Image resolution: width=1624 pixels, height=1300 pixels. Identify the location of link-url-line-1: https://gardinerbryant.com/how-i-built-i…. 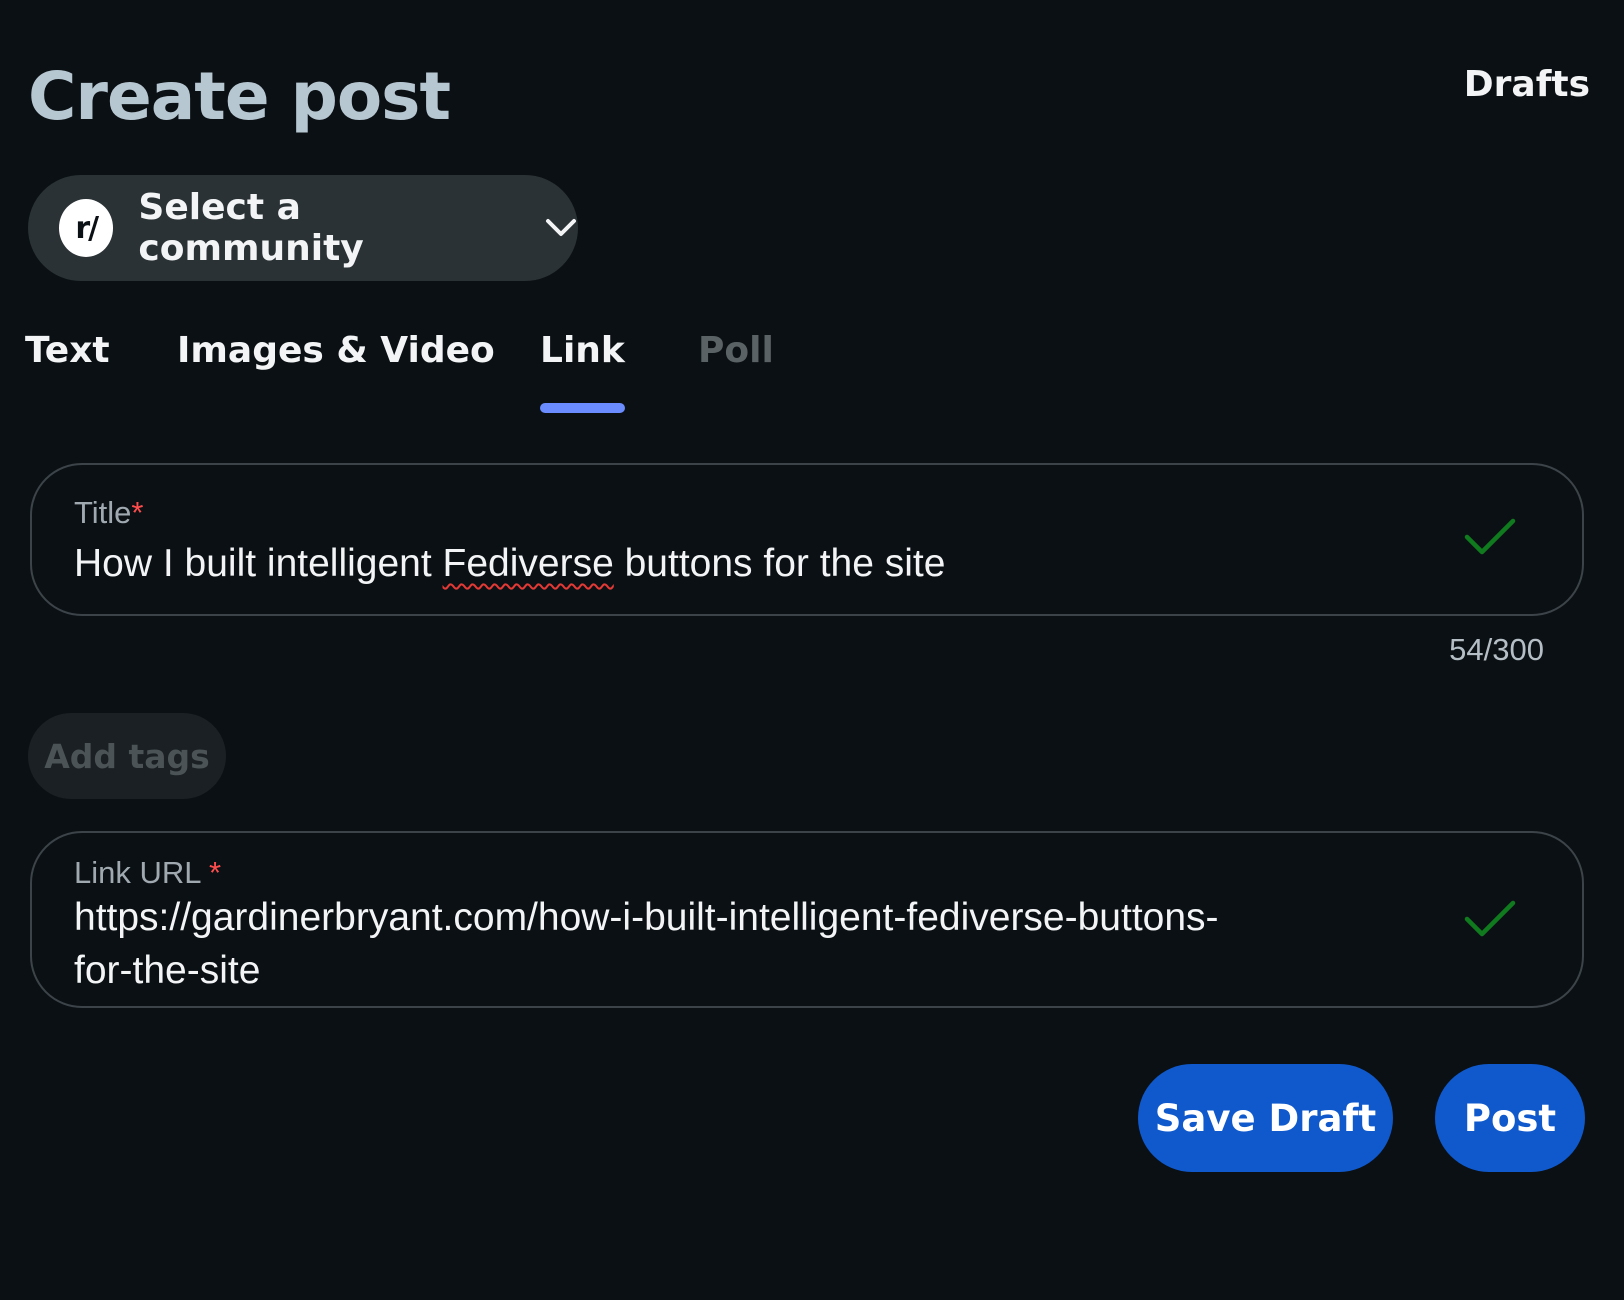
(646, 917).